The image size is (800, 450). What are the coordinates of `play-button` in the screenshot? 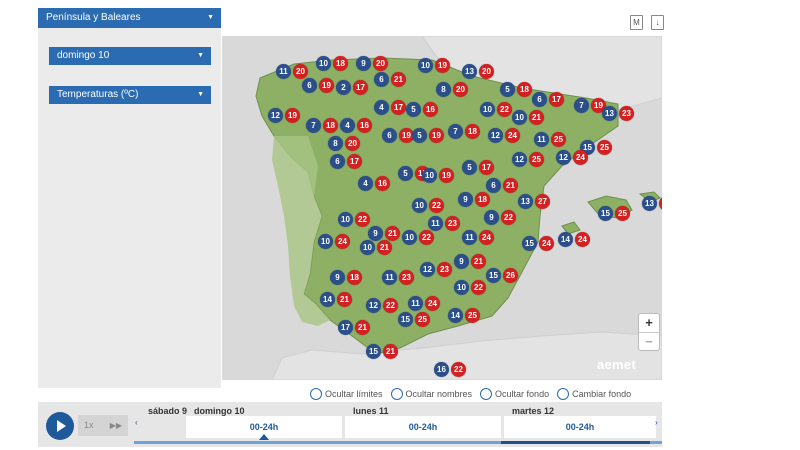 It's located at (60, 426).